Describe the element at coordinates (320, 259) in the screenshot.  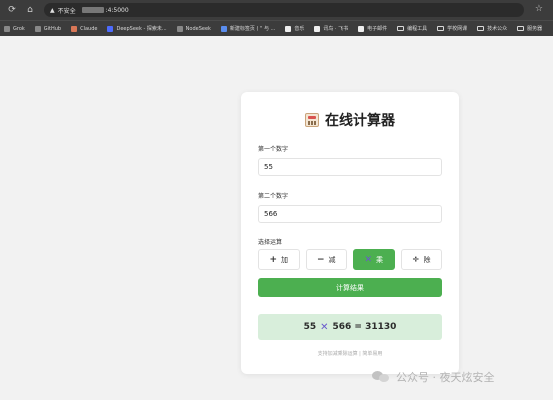
I see `minus-icon: −` at that location.